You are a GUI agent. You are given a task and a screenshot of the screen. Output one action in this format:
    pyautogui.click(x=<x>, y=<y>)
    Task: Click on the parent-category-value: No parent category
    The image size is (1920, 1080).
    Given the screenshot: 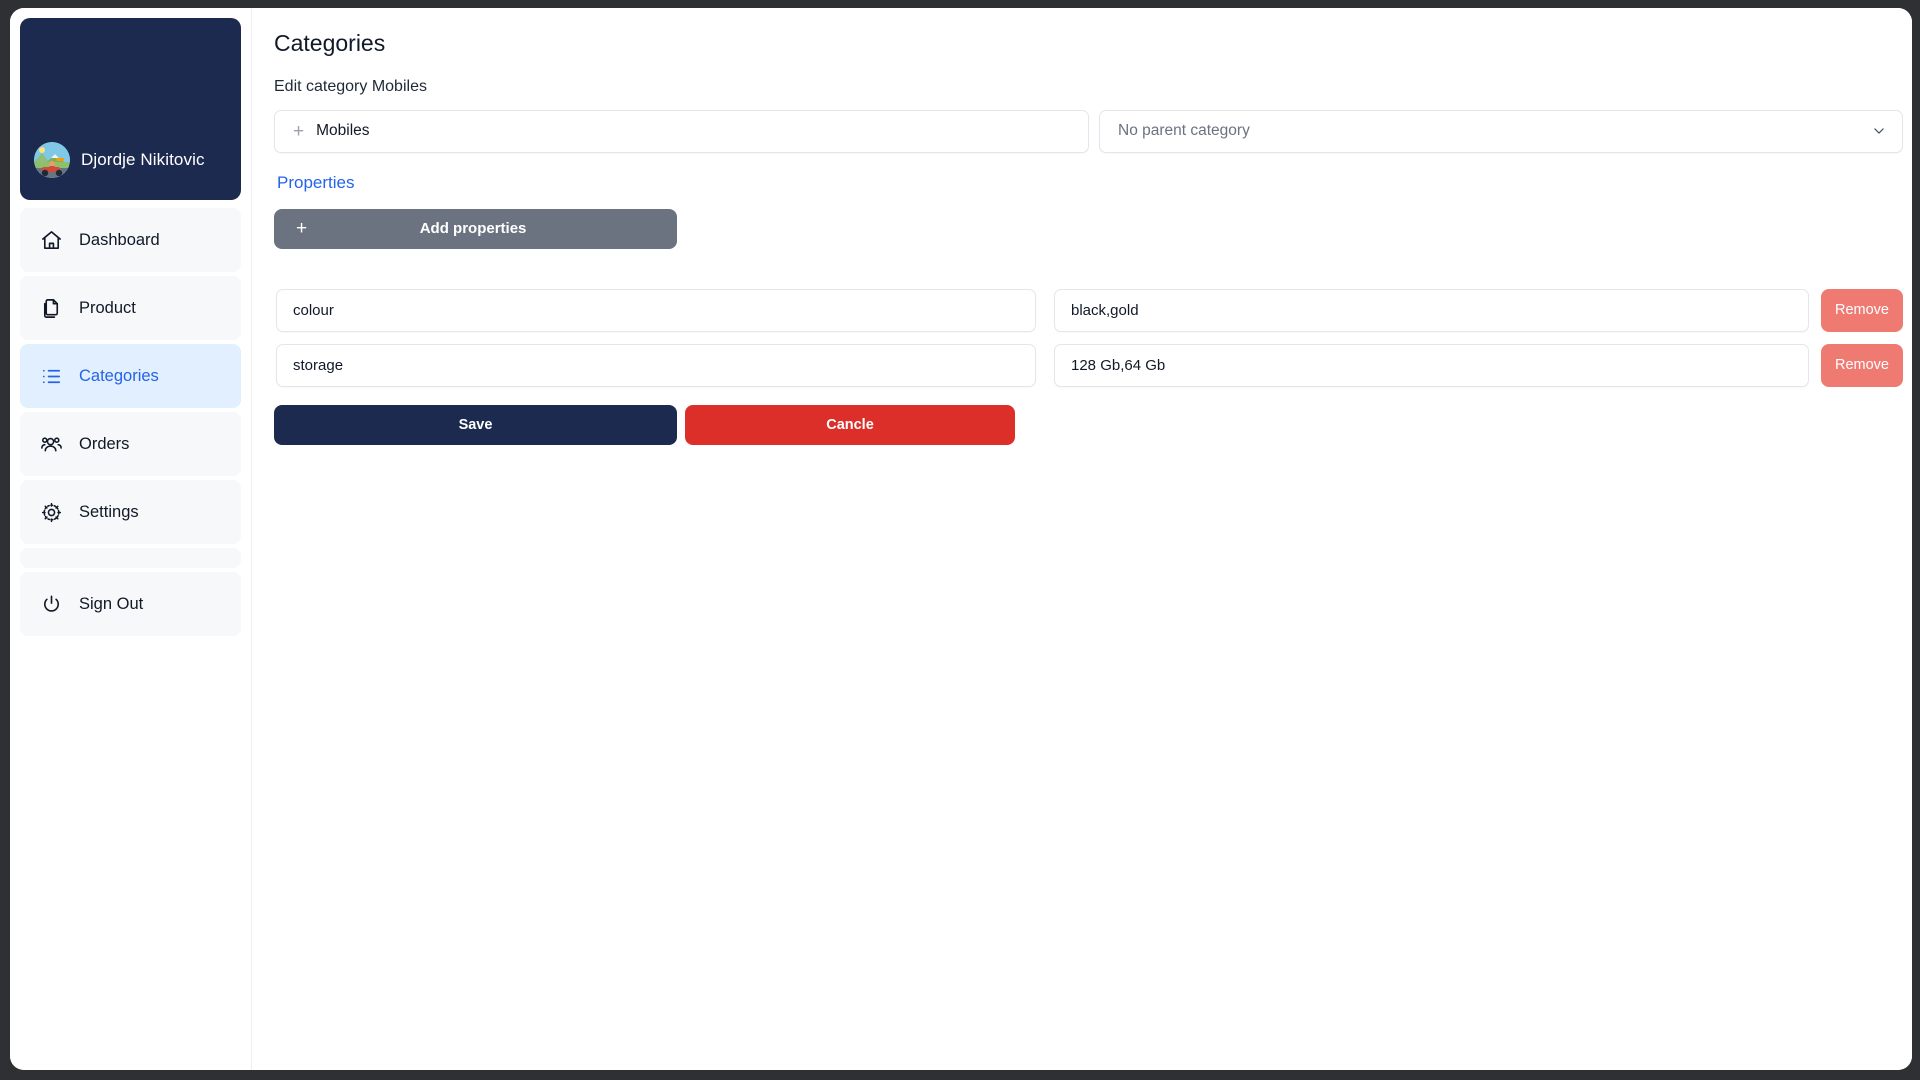 What is the action you would take?
    pyautogui.click(x=1184, y=131)
    